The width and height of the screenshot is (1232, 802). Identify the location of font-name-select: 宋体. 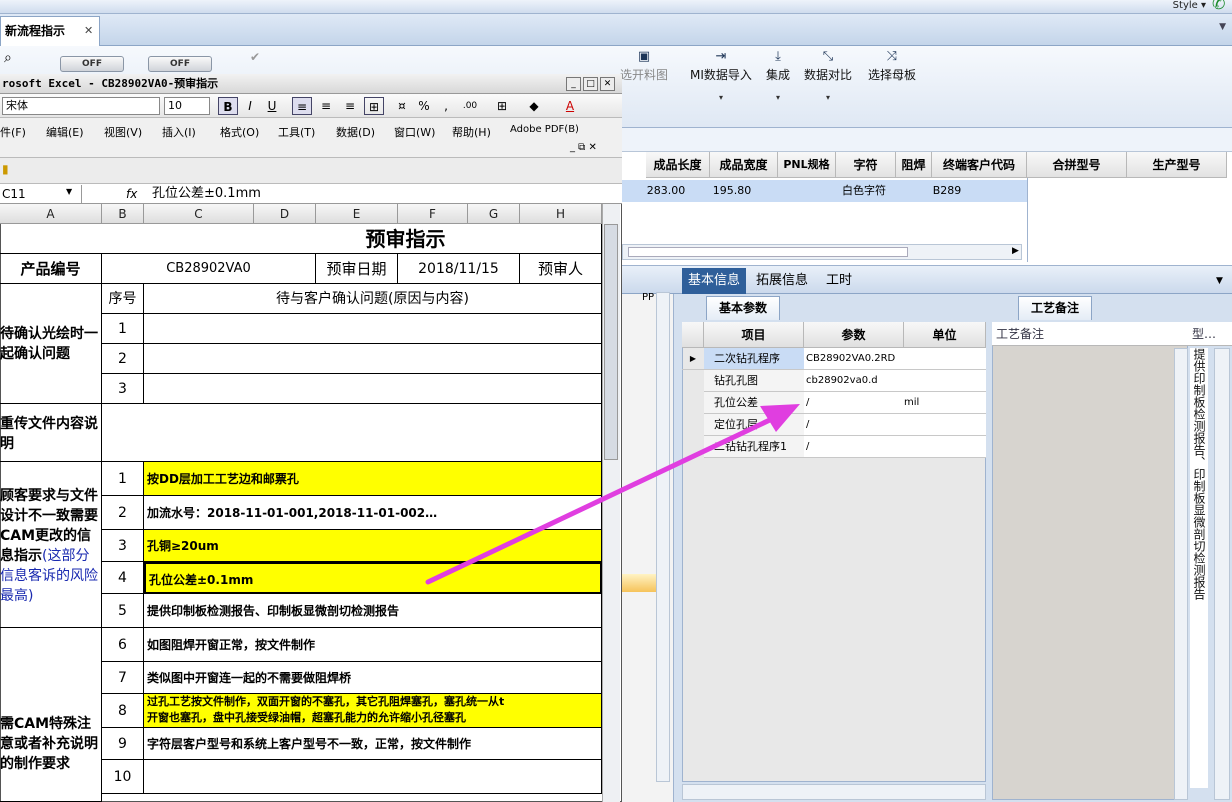
(81, 106).